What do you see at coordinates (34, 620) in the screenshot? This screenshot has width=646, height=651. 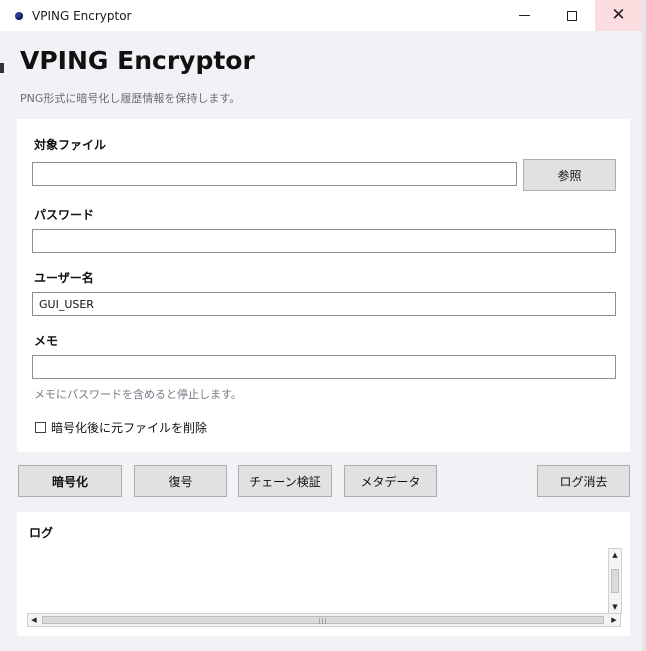 I see `scroll-left-icon: ◀` at bounding box center [34, 620].